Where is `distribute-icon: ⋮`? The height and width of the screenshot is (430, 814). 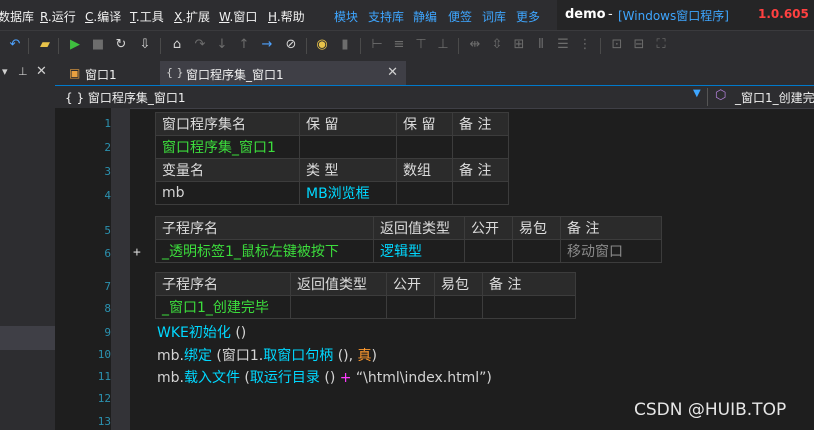 distribute-icon: ⋮ is located at coordinates (585, 45).